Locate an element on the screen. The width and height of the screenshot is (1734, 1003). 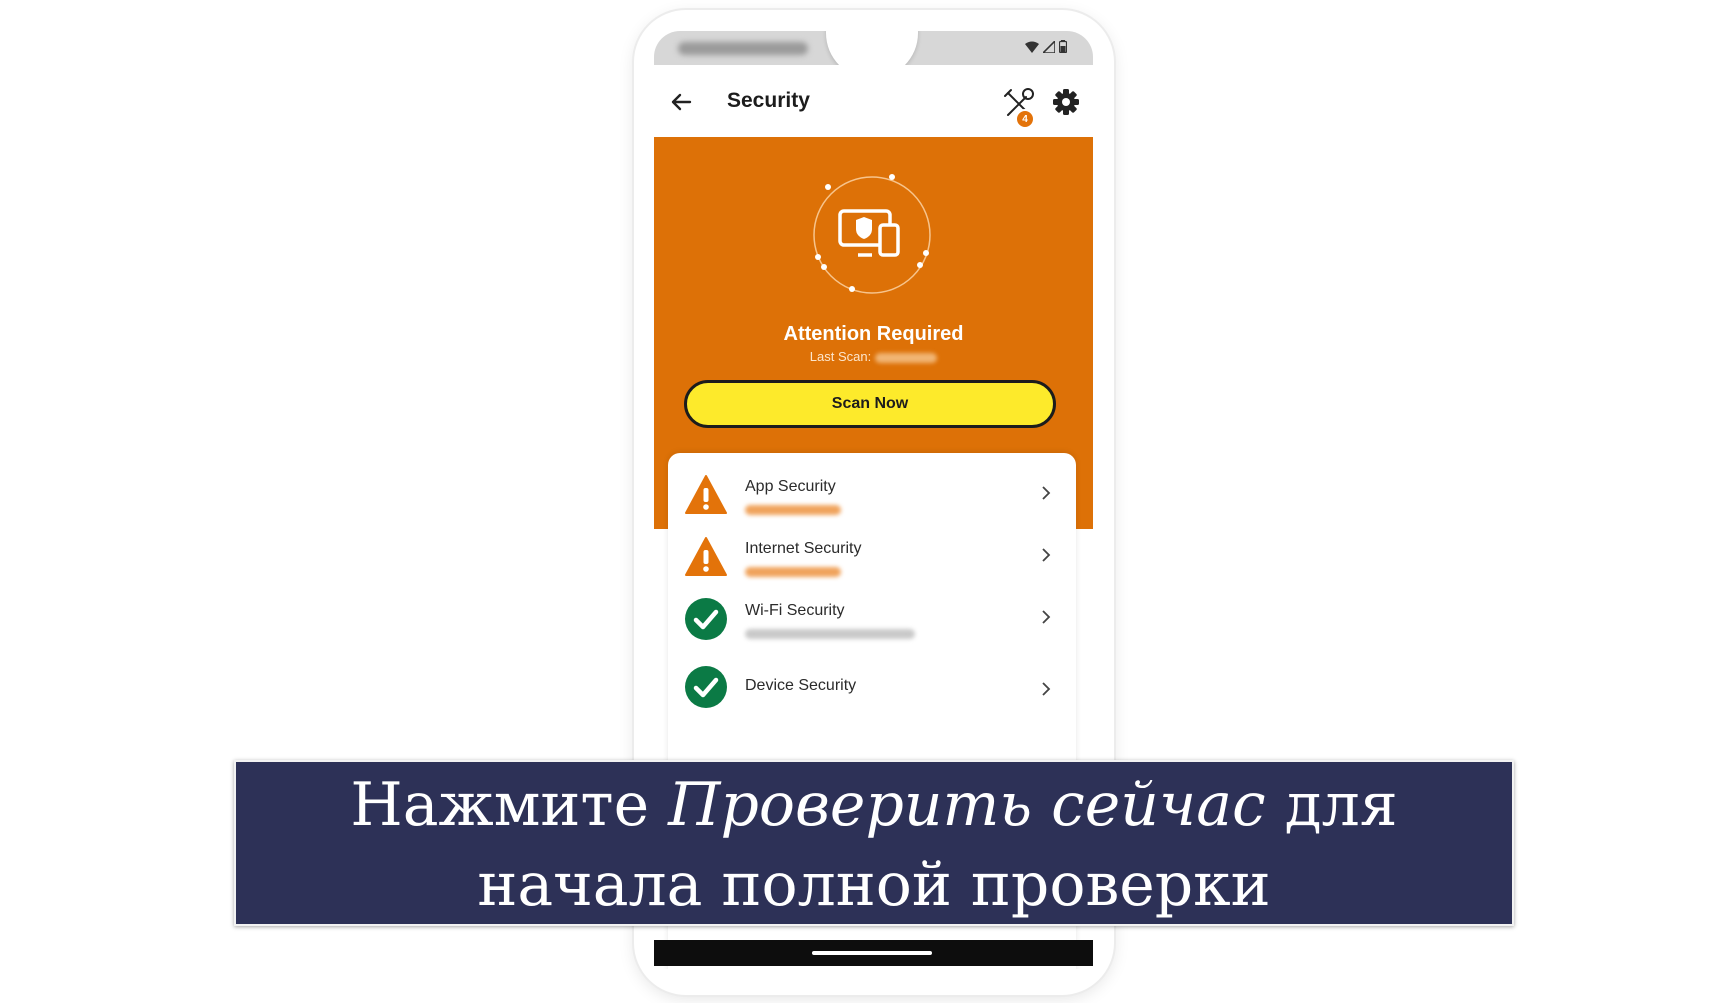
home-bar is located at coordinates (873, 953).